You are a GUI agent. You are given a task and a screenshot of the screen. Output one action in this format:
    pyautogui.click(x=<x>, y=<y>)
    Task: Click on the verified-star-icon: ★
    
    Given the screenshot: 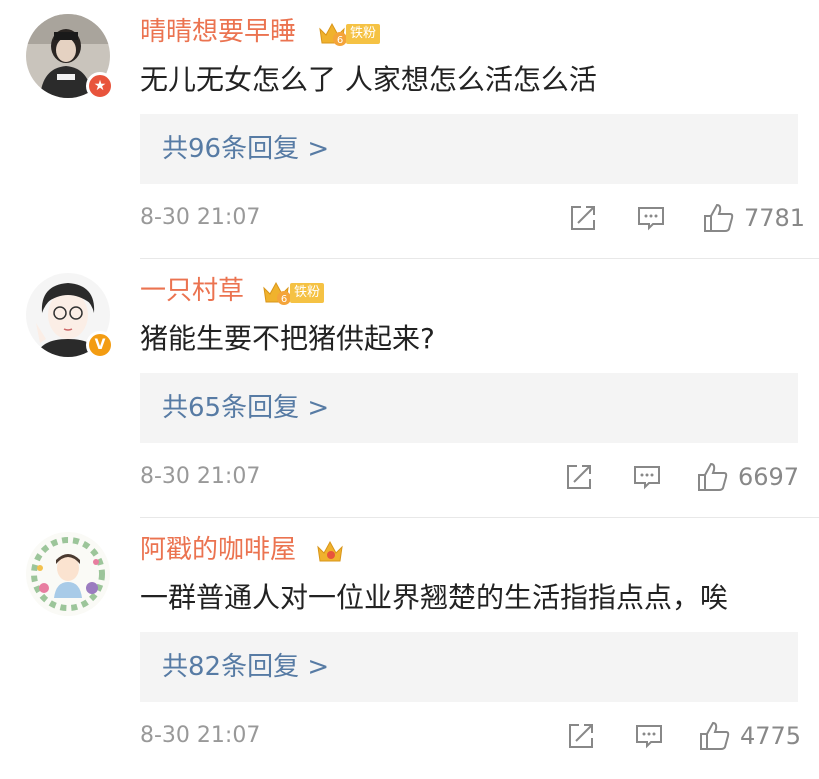 What is the action you would take?
    pyautogui.click(x=100, y=86)
    